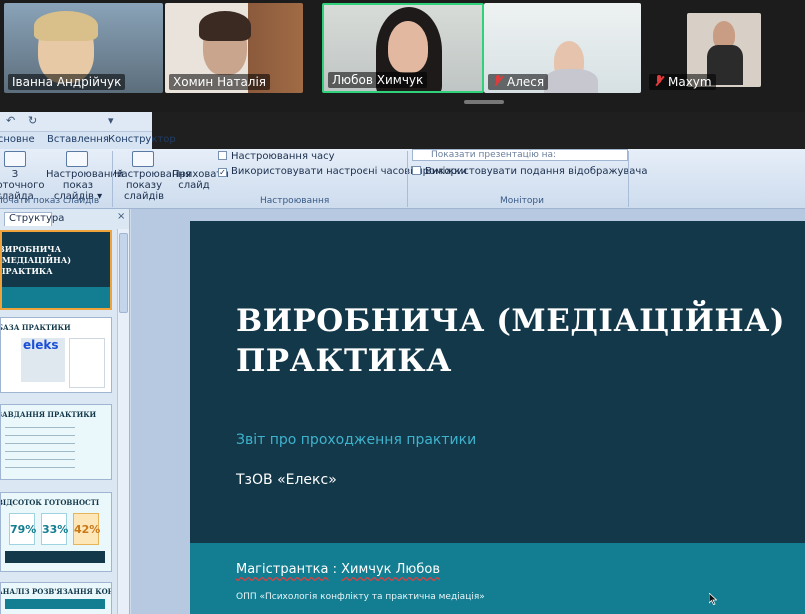 The width and height of the screenshot is (805, 614). I want to click on group-label-setup: Настроювання, so click(295, 201).